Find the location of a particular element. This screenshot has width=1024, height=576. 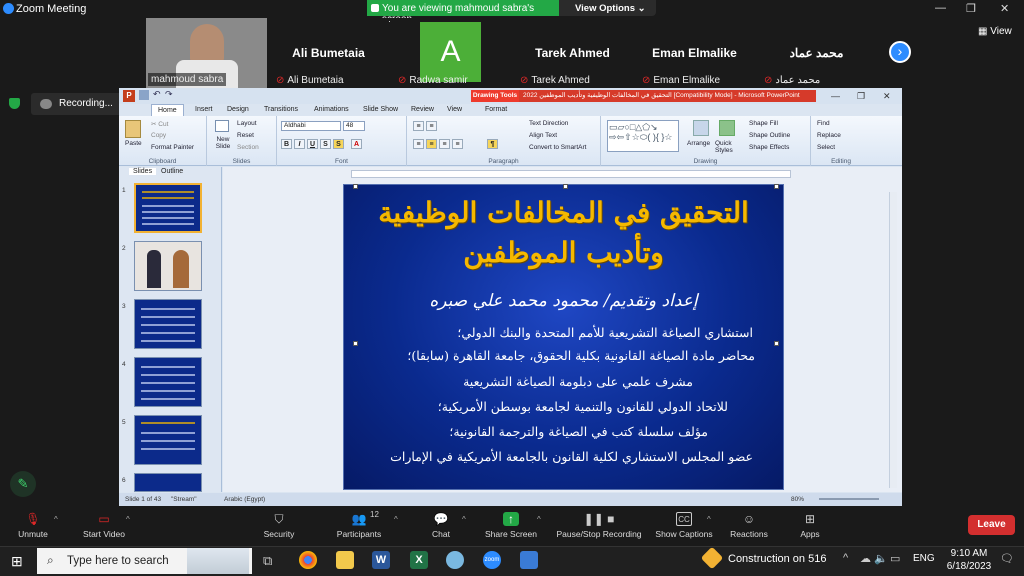

align-text-button: Align Text is located at coordinates (543, 135).